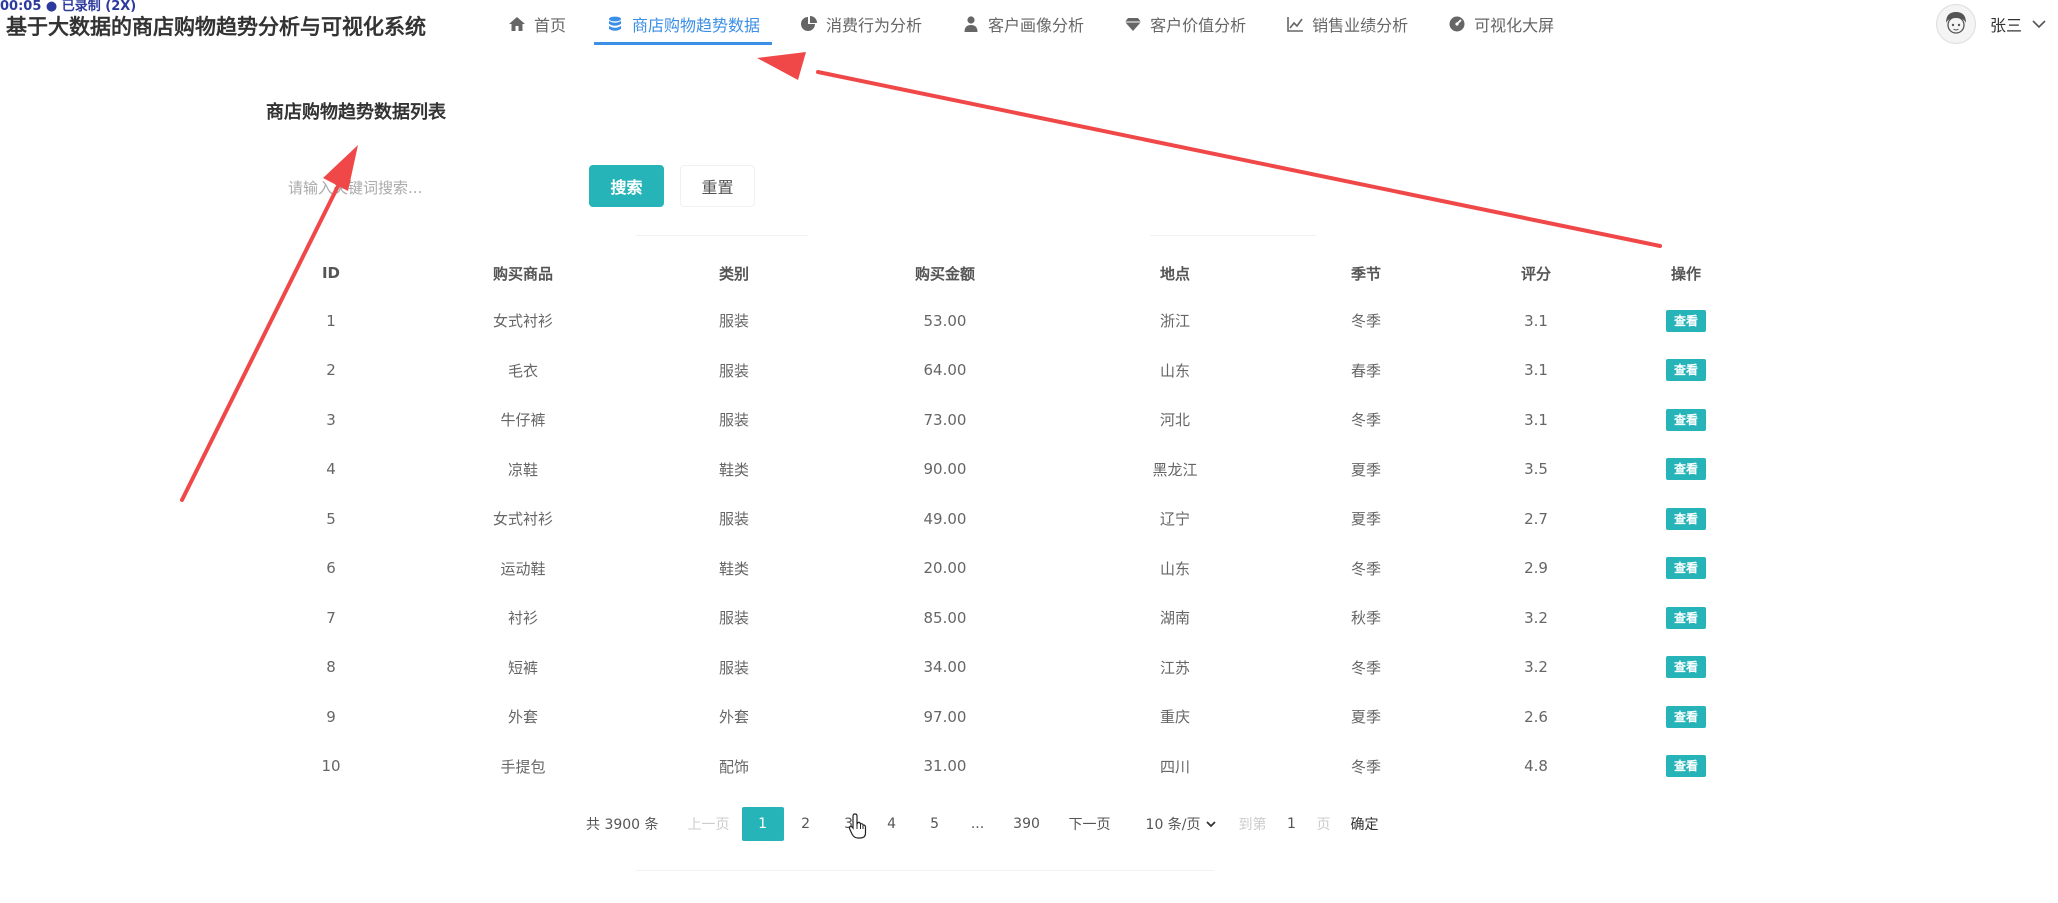 This screenshot has width=2058, height=903. What do you see at coordinates (1457, 24) in the screenshot?
I see `dashboard-icon` at bounding box center [1457, 24].